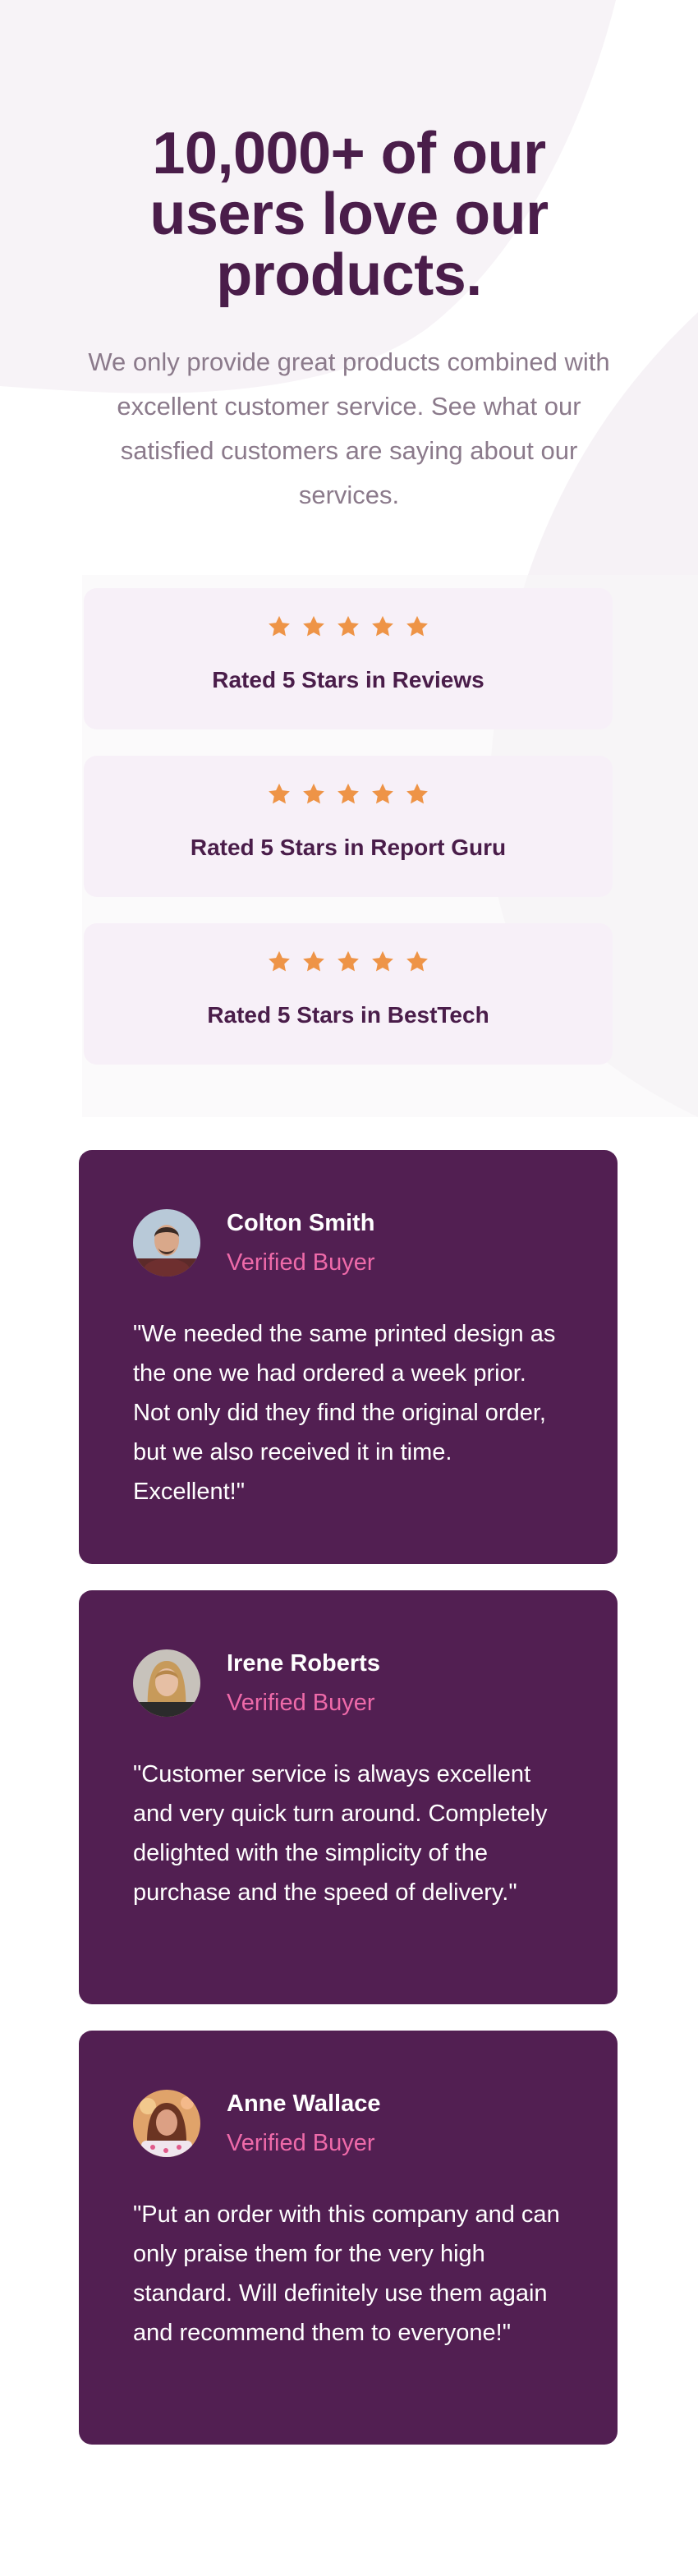 The width and height of the screenshot is (698, 2576). Describe the element at coordinates (348, 1015) in the screenshot. I see `rating-label: Rated 5 Stars in BestTech` at that location.